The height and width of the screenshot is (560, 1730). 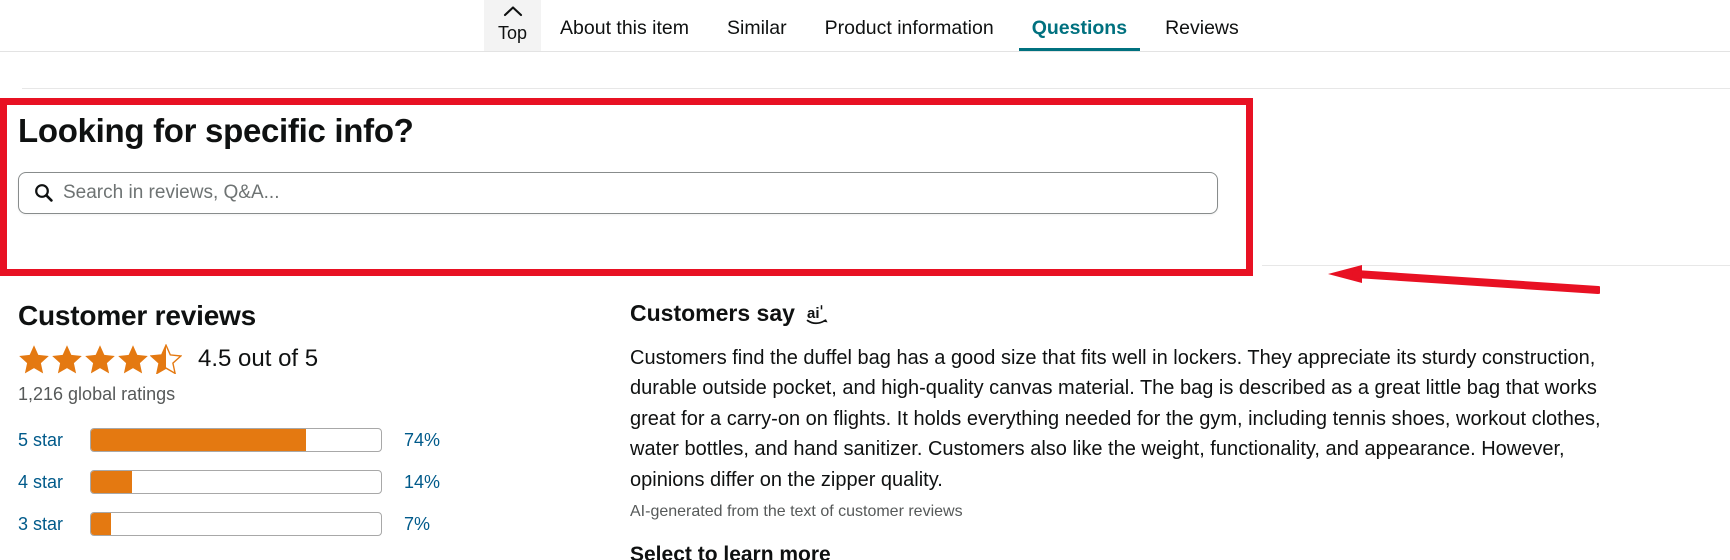 I want to click on histogram-bar-4-star, so click(x=236, y=482).